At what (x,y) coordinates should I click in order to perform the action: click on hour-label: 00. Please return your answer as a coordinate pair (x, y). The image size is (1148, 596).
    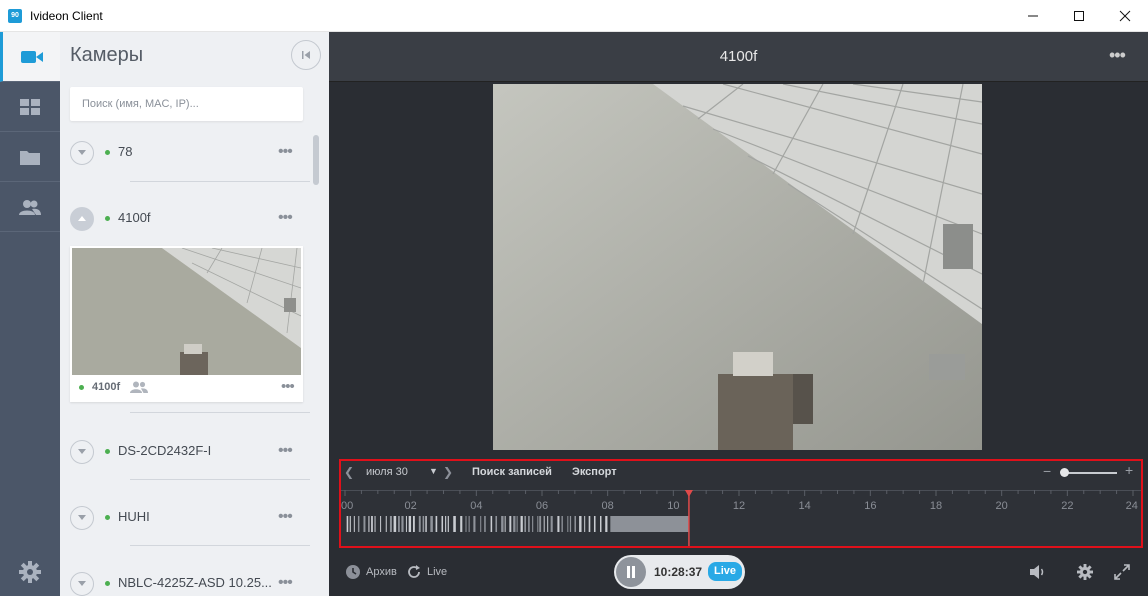
    Looking at the image, I should click on (347, 506).